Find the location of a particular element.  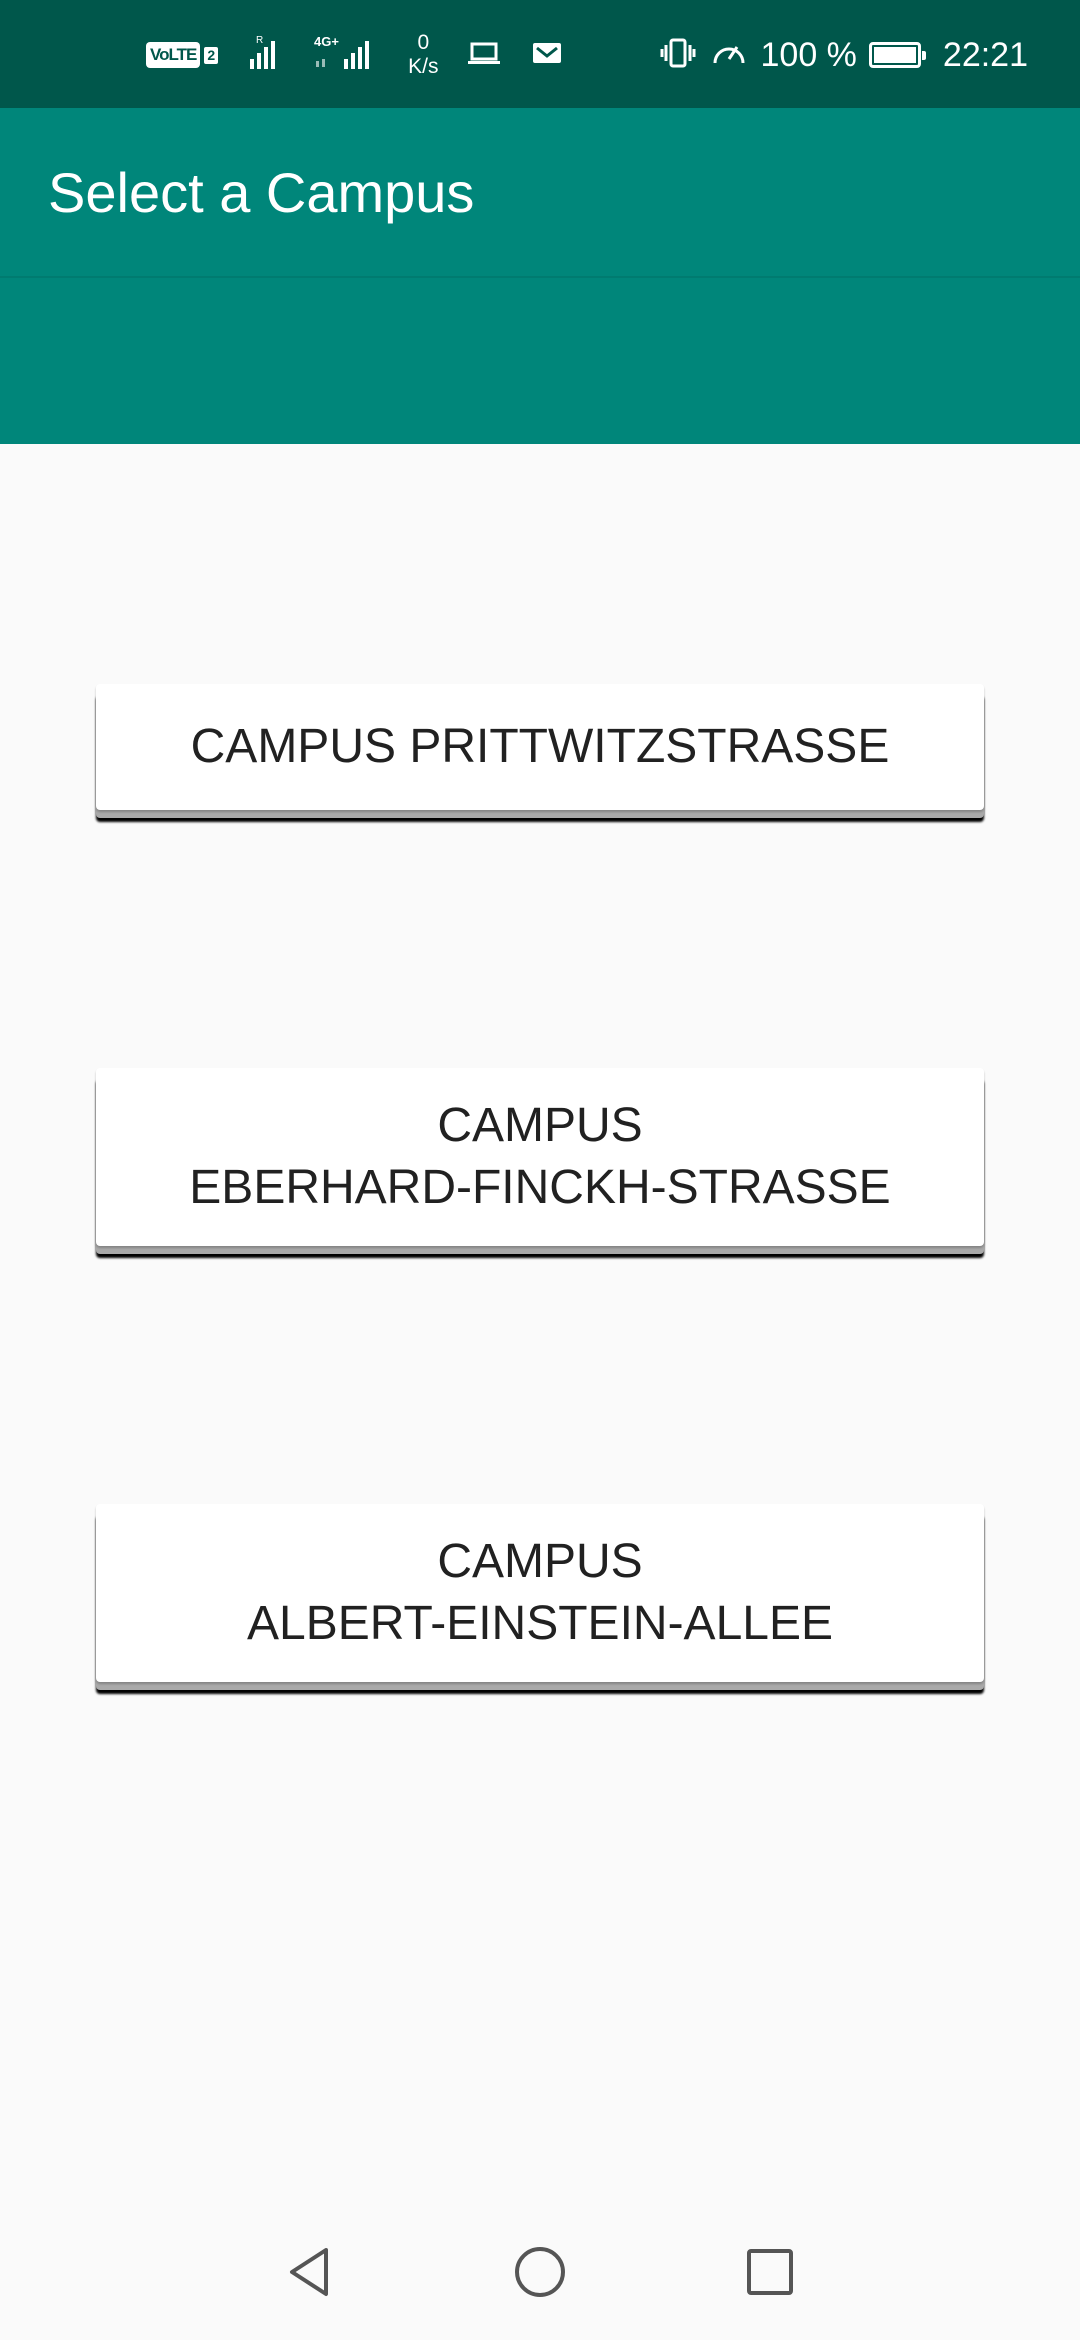

back-button is located at coordinates (310, 2274).